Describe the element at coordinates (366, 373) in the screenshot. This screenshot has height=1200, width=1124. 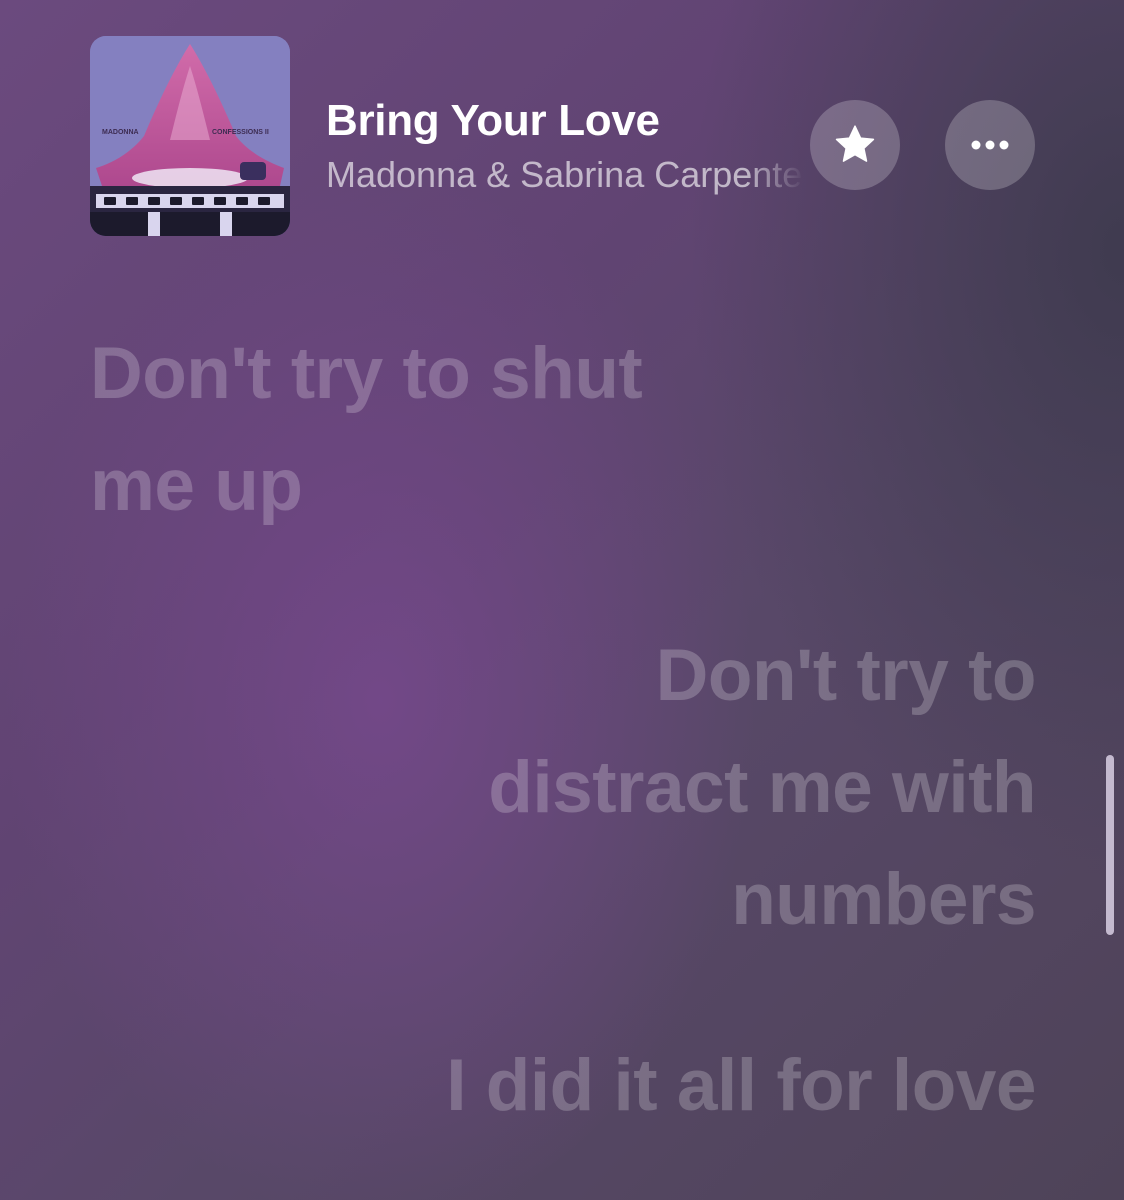
I see `lyric-line: Don't try to shut` at that location.